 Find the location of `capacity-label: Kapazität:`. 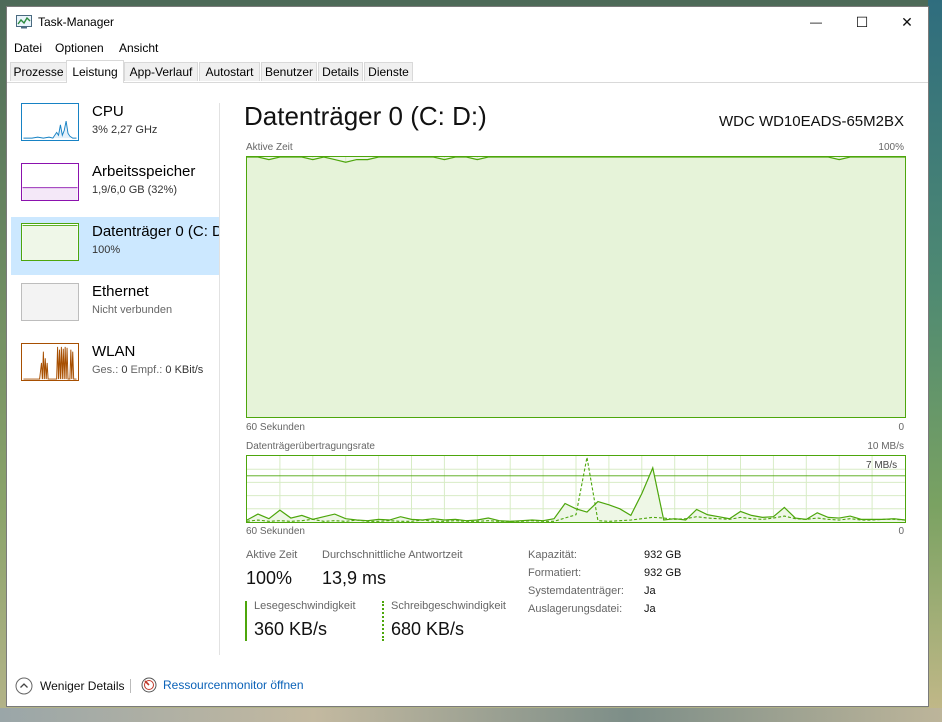

capacity-label: Kapazität: is located at coordinates (552, 555).